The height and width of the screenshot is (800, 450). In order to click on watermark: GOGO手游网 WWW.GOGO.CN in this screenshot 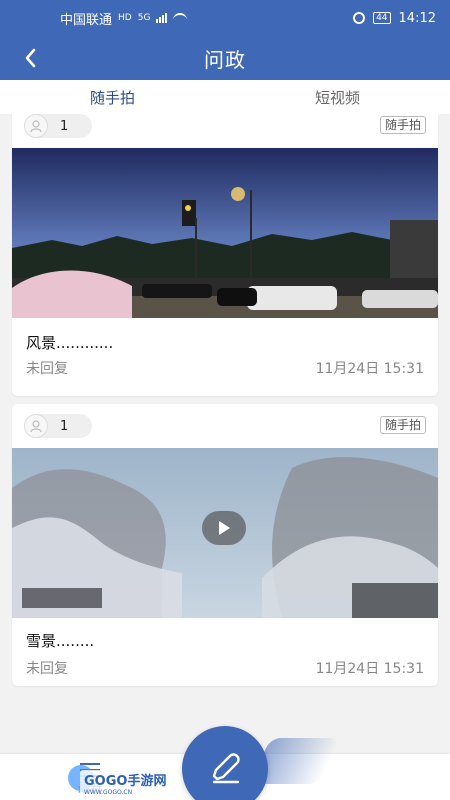, I will do `click(125, 783)`.